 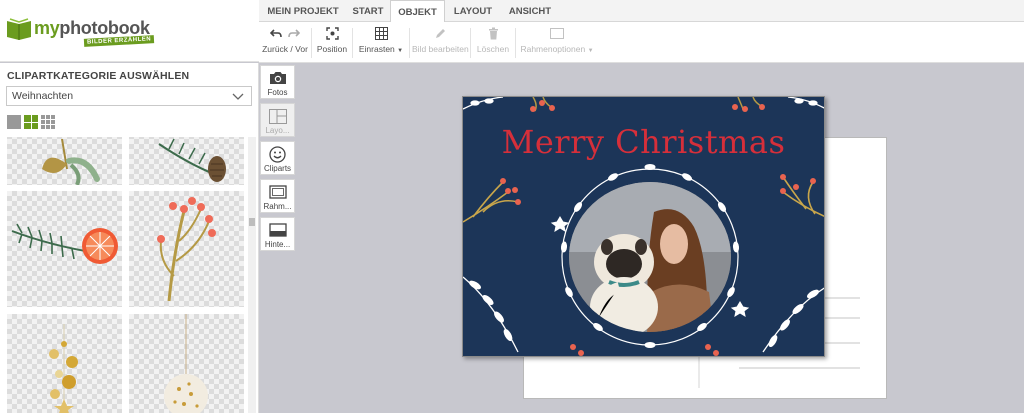 I want to click on photo-woman-with-pug, so click(x=650, y=257).